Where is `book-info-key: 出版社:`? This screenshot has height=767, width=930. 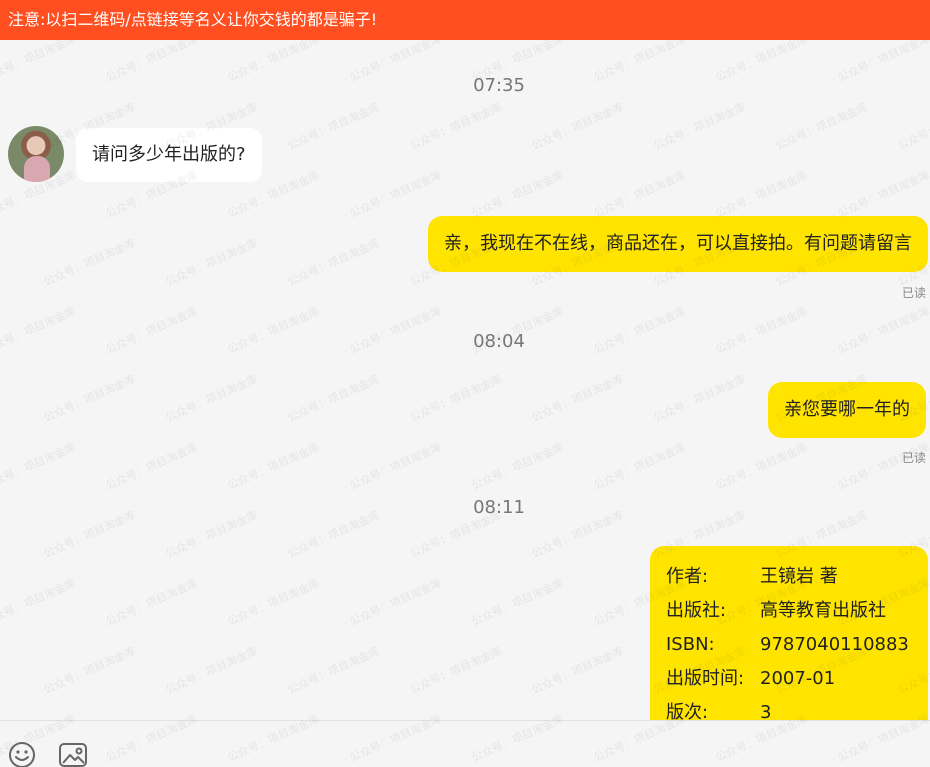 book-info-key: 出版社: is located at coordinates (696, 610).